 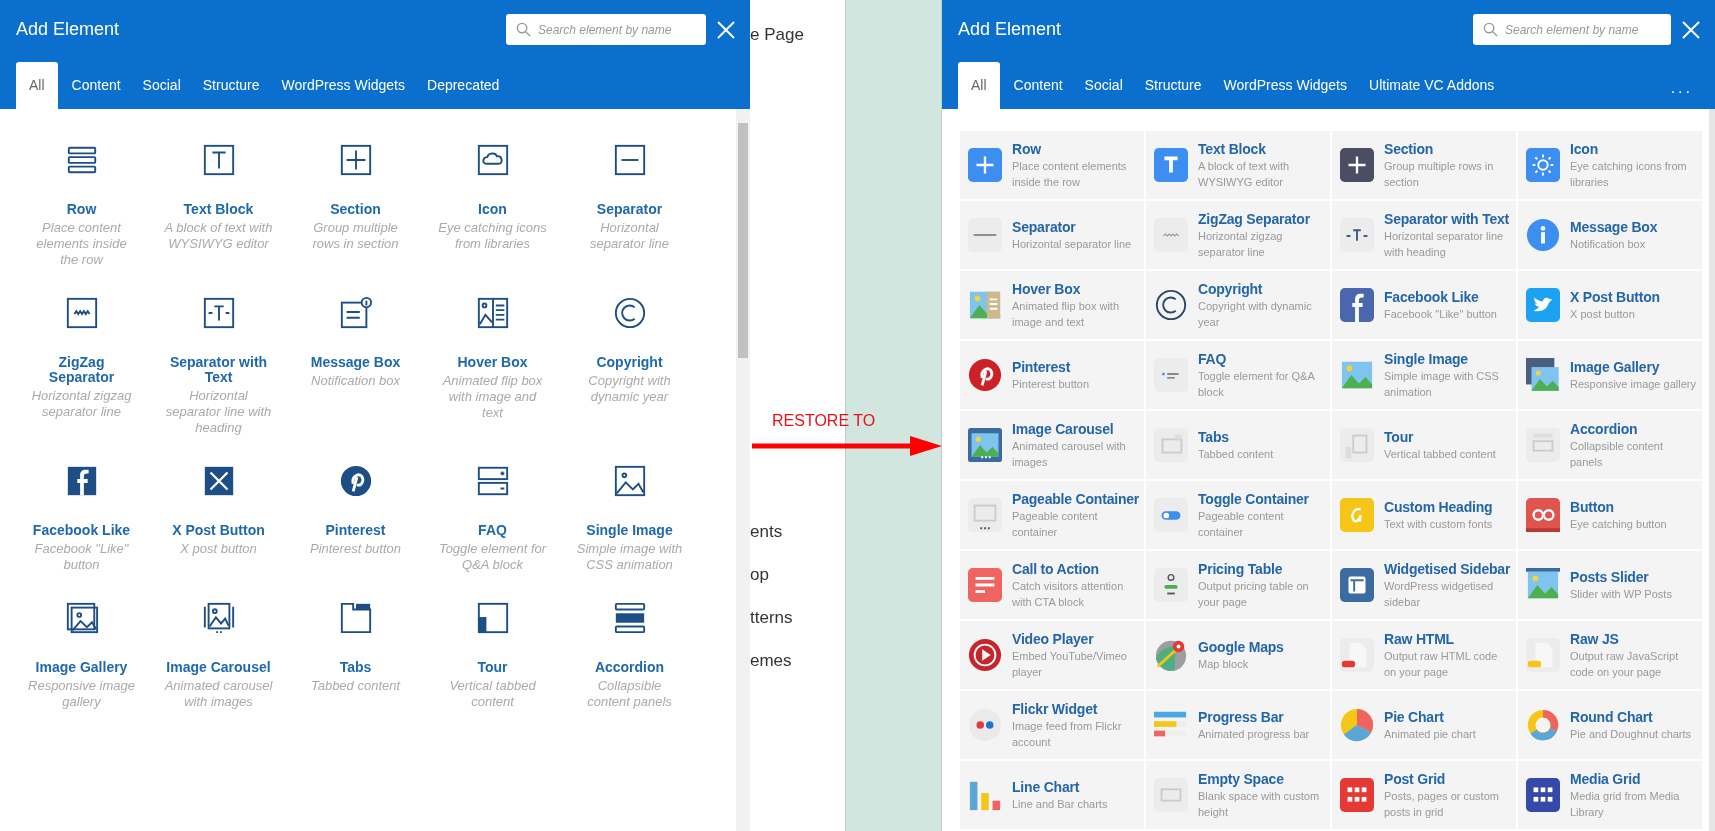 I want to click on section-icon, so click(x=355, y=160).